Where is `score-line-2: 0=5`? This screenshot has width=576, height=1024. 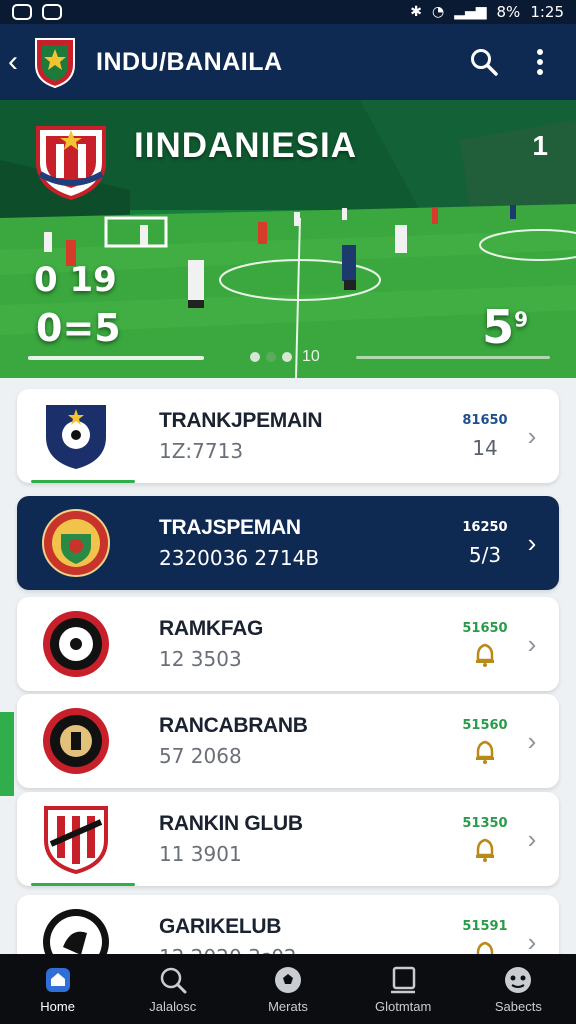
score-line-2: 0=5 is located at coordinates (78, 328).